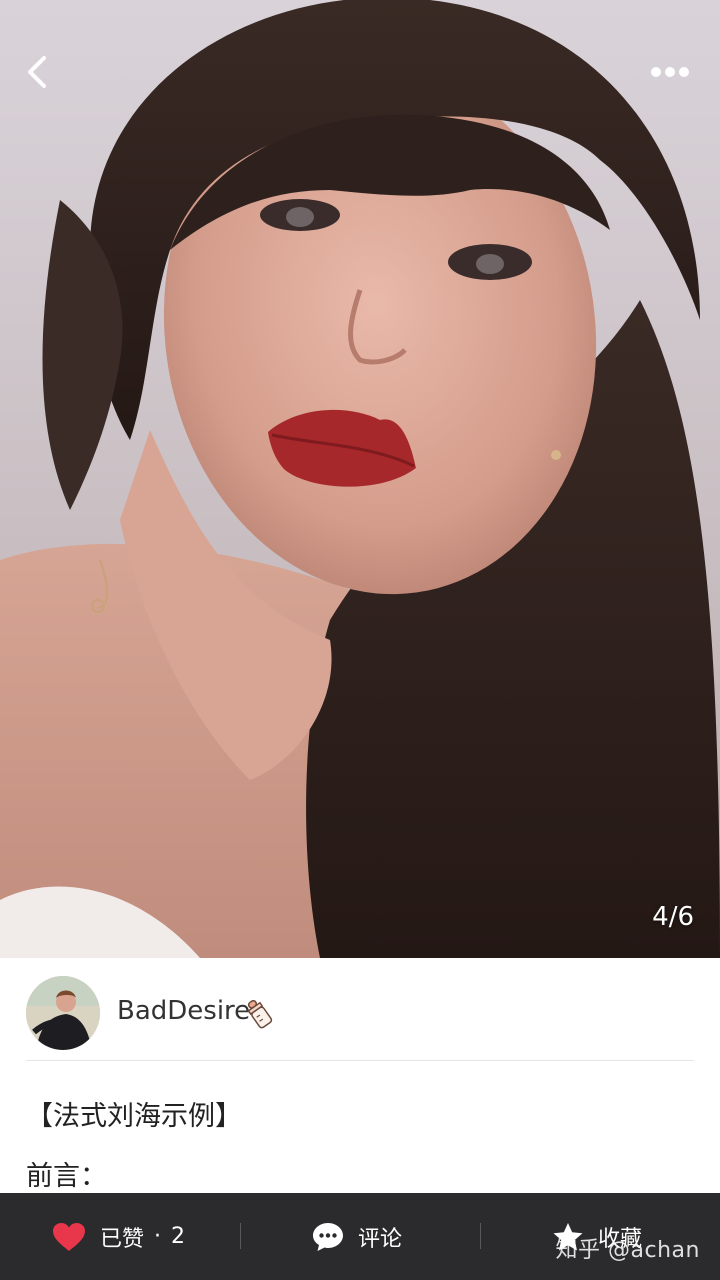 Image resolution: width=720 pixels, height=1280 pixels. I want to click on more-button, so click(670, 72).